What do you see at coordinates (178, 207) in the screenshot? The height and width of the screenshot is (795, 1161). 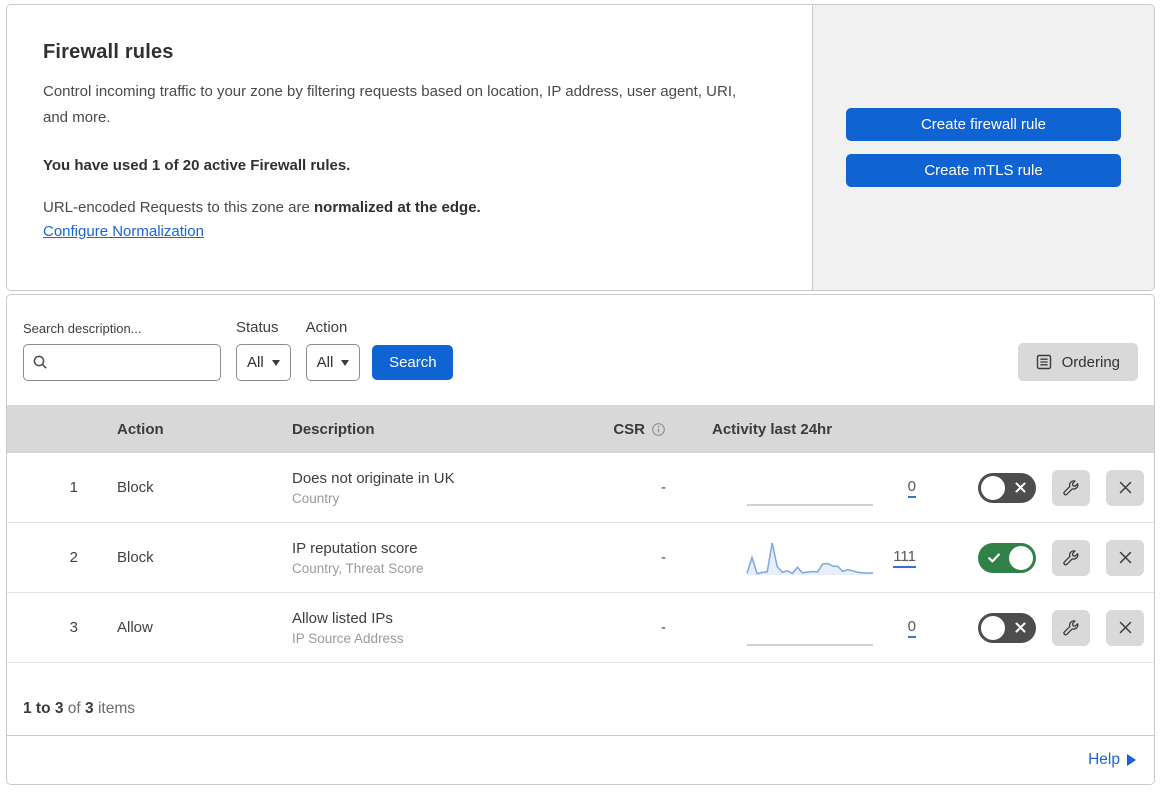 I see `normalization-text: URL-encoded Requests to this zone are` at bounding box center [178, 207].